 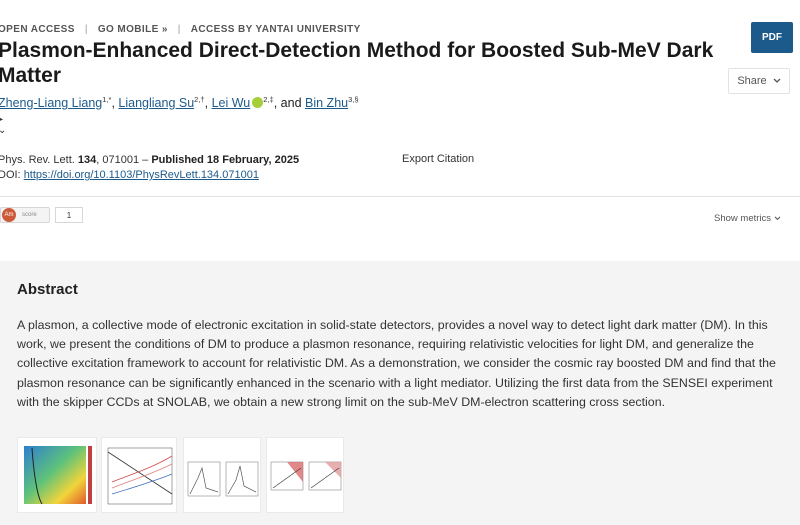 What do you see at coordinates (258, 103) in the screenshot?
I see `orcid-icon` at bounding box center [258, 103].